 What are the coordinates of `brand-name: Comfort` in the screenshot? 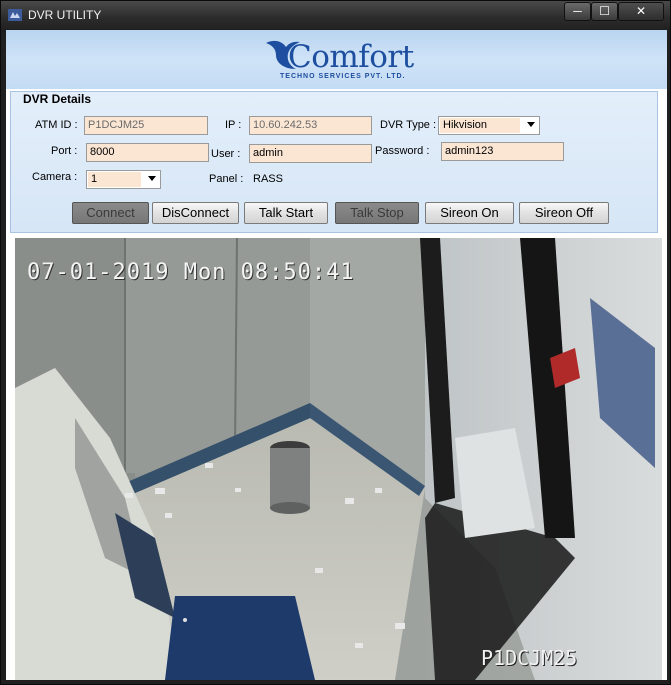 It's located at (351, 57).